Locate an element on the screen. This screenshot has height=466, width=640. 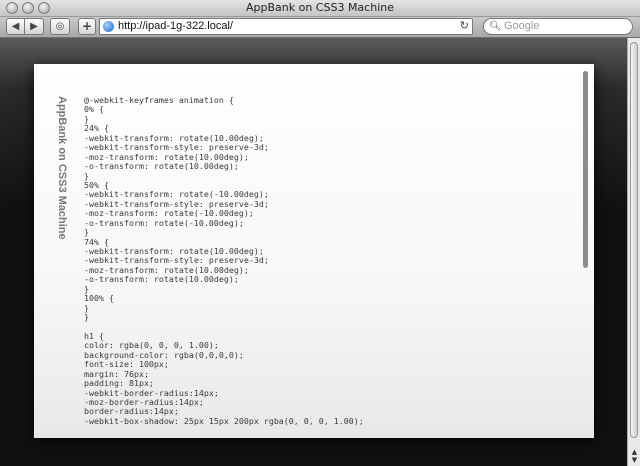
card-scrollbar is located at coordinates (585, 169).